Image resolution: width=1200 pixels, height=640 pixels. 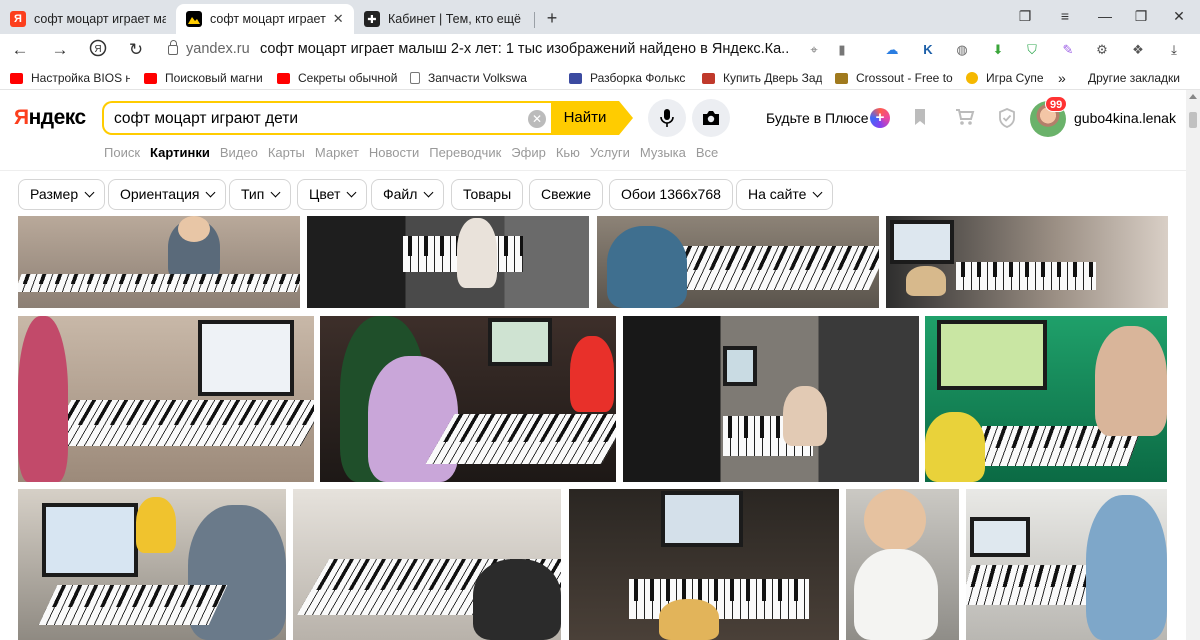 I want to click on service-translate: Переводчик, so click(x=465, y=153).